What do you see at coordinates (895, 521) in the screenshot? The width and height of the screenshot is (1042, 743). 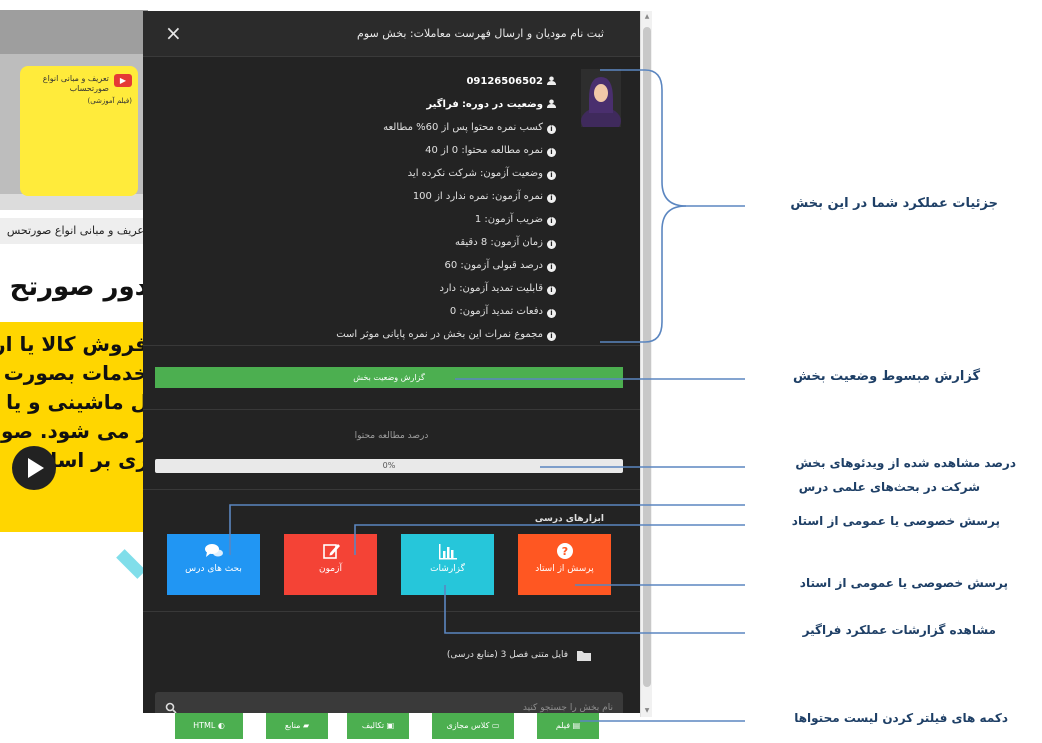 I see `annotation-exam: پرسش خصوصی یا عمومی از استاد` at bounding box center [895, 521].